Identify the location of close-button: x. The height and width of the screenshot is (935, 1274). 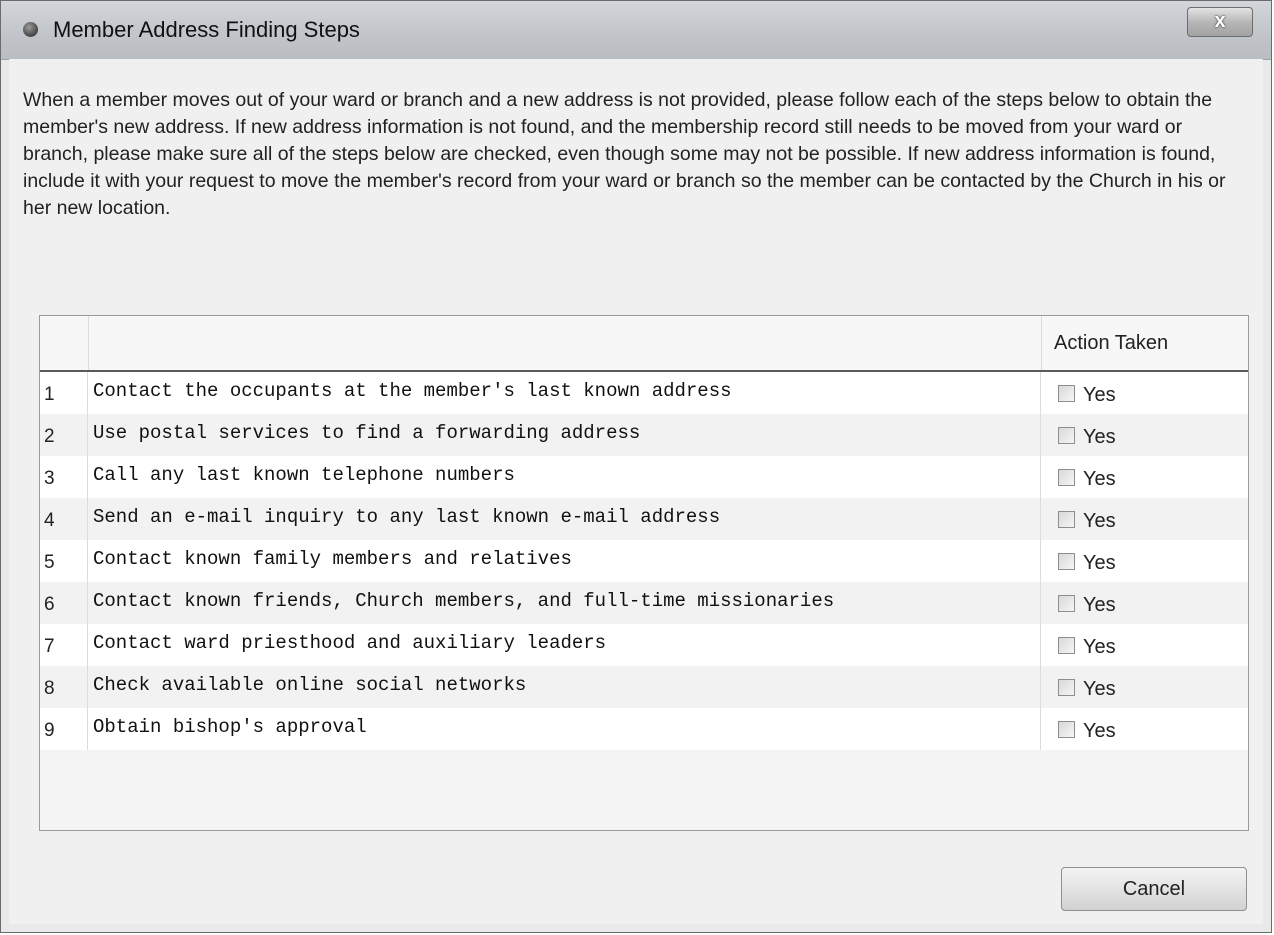
(1220, 22).